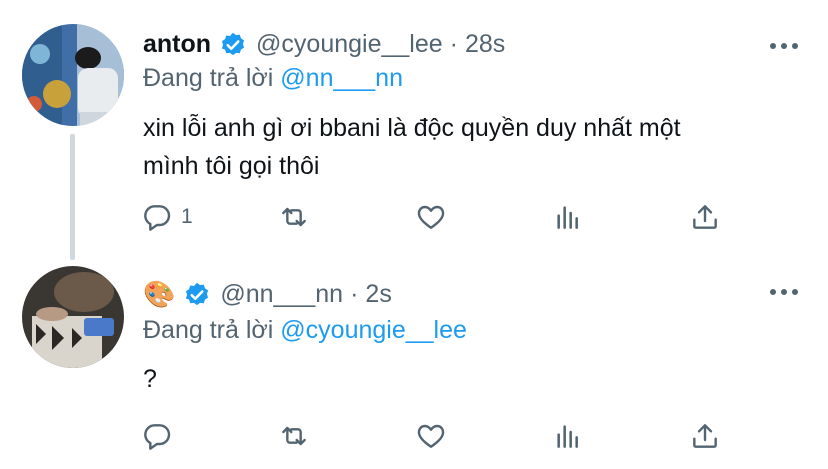 The height and width of the screenshot is (469, 828). I want to click on tweet-header: anton @cyoungie__lee · 28s, so click(324, 44).